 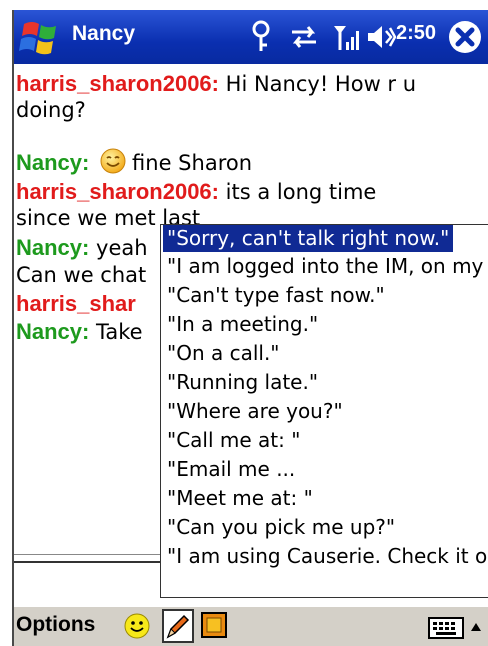 What do you see at coordinates (104, 33) in the screenshot?
I see `window-title: Nancy` at bounding box center [104, 33].